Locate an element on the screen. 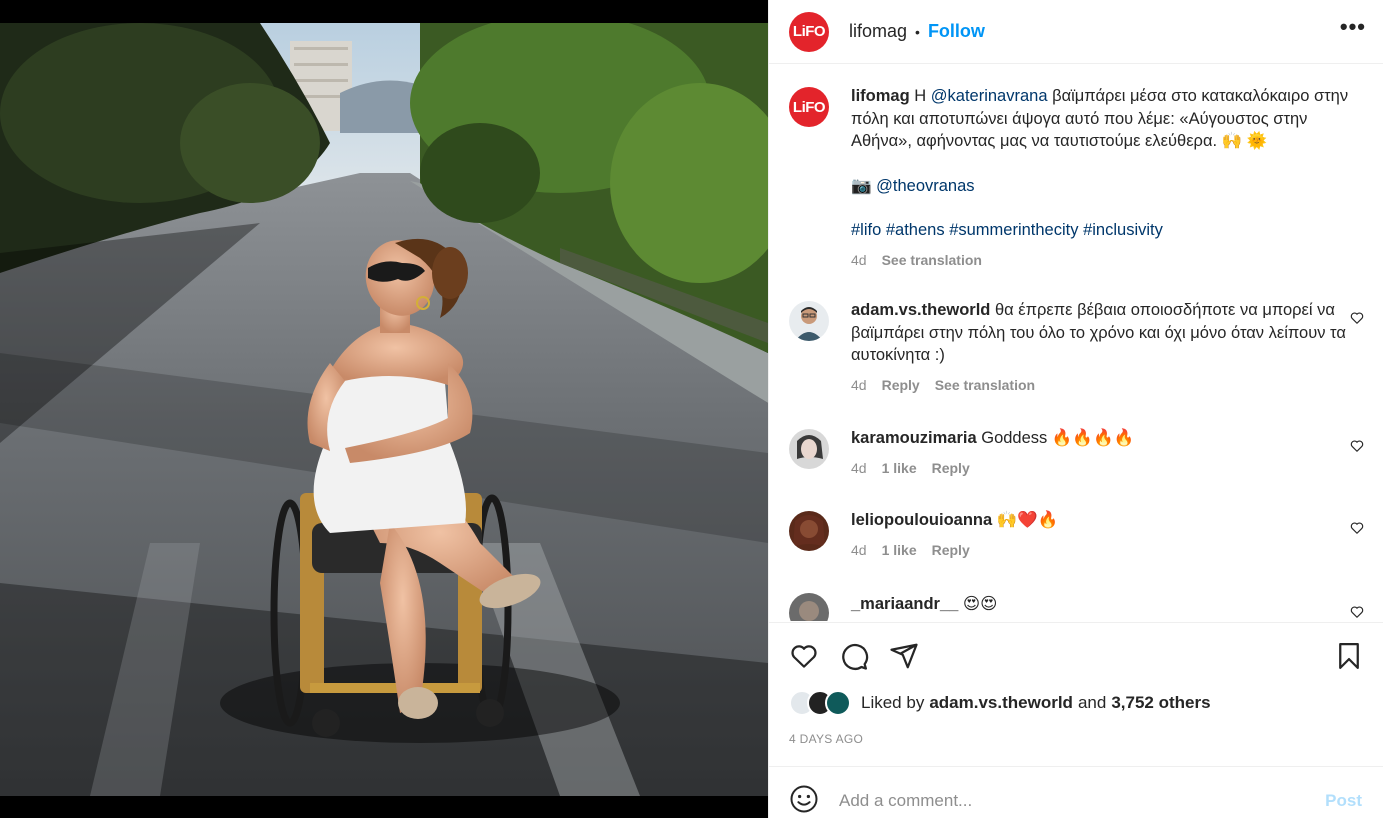 The image size is (1383, 818). photo-credit-mention: @theovranas is located at coordinates (925, 186).